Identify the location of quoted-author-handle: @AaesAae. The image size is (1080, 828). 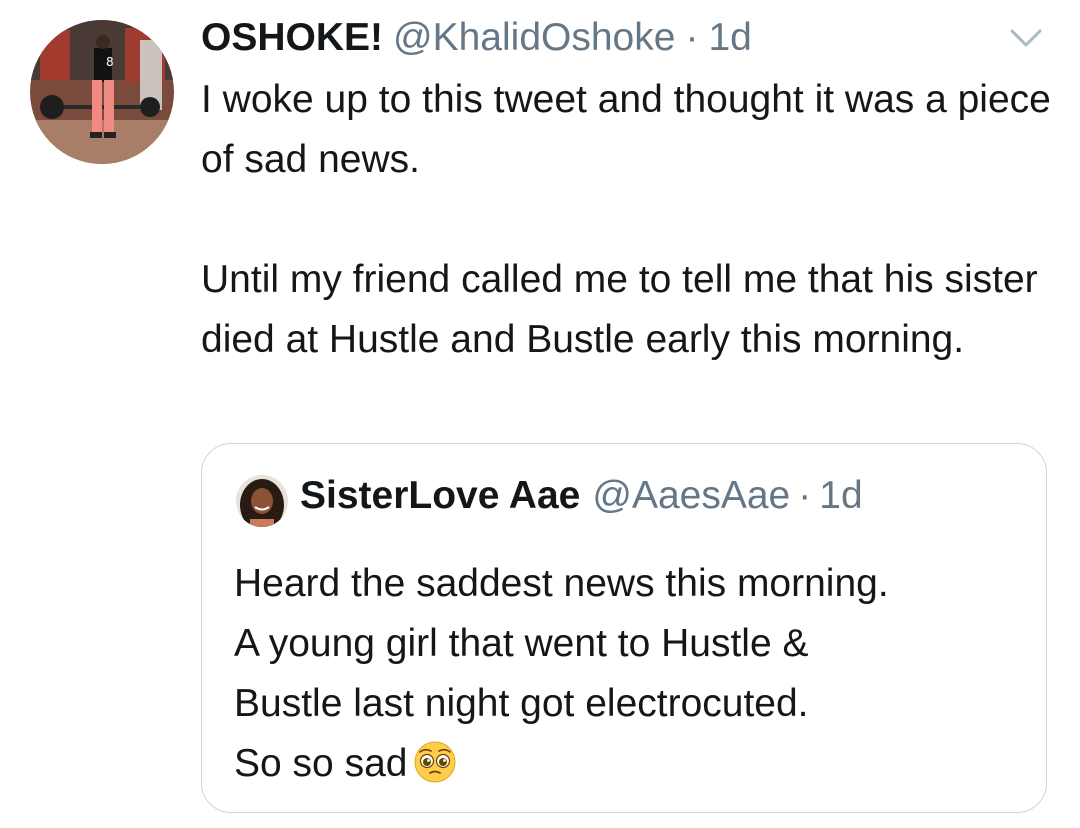
(691, 496).